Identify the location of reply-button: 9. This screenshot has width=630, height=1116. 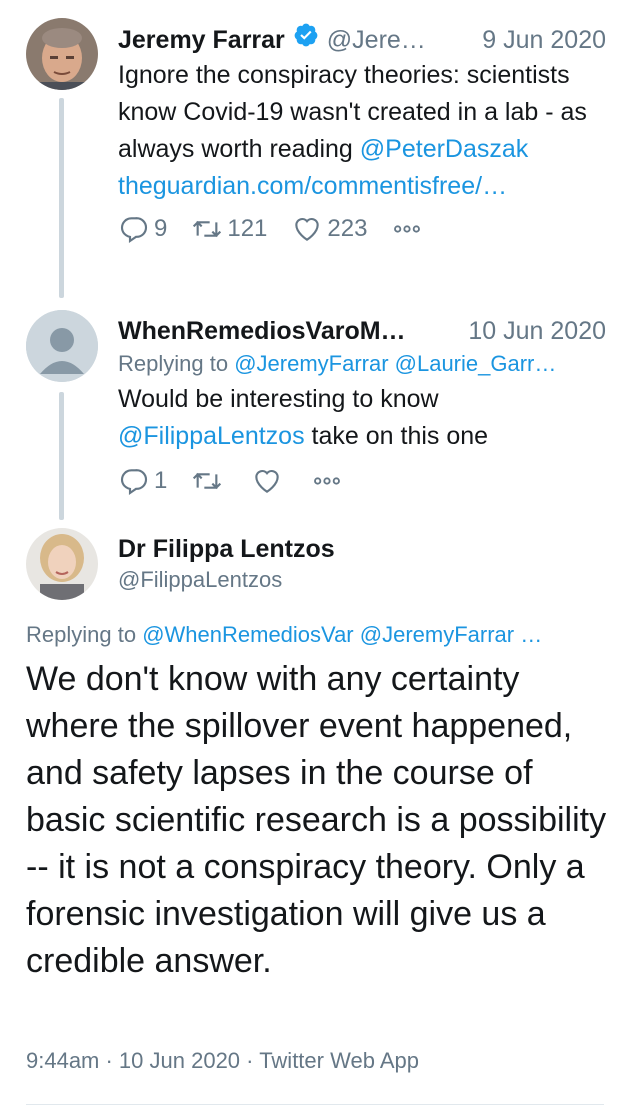
(142, 229).